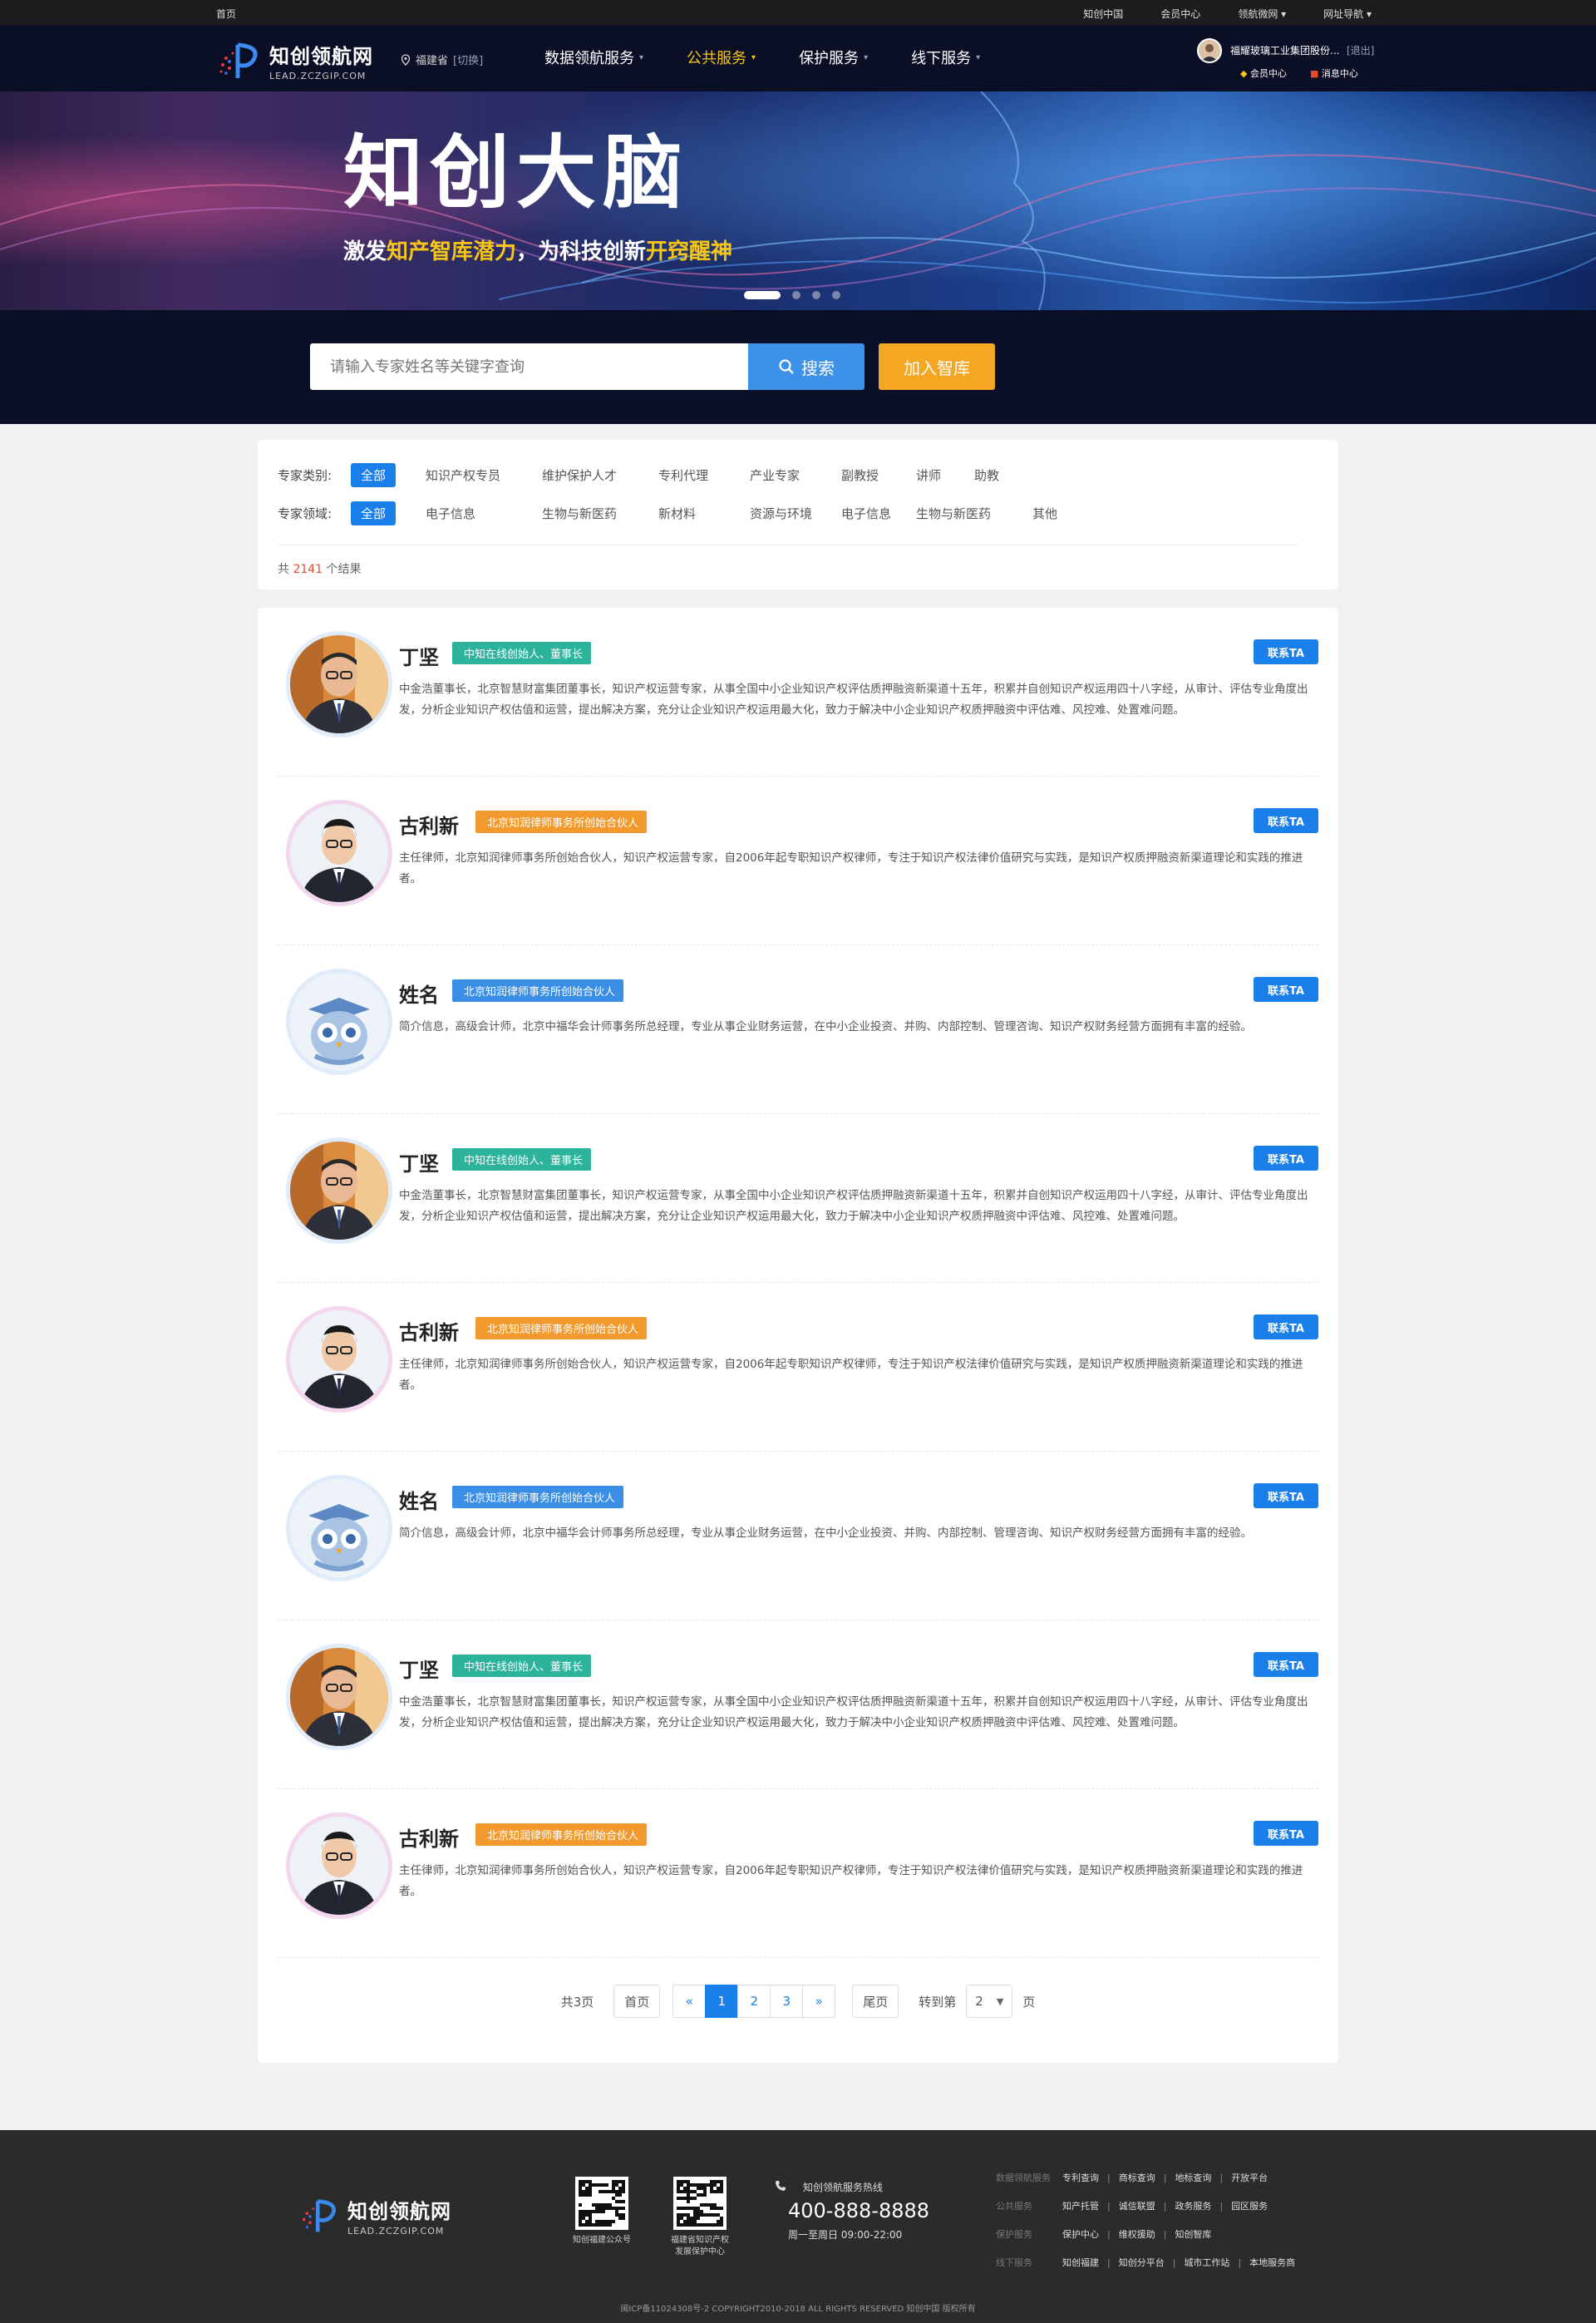 Image resolution: width=1596 pixels, height=2323 pixels. Describe the element at coordinates (1080, 2234) in the screenshot. I see `footer-link: 保护中心` at that location.